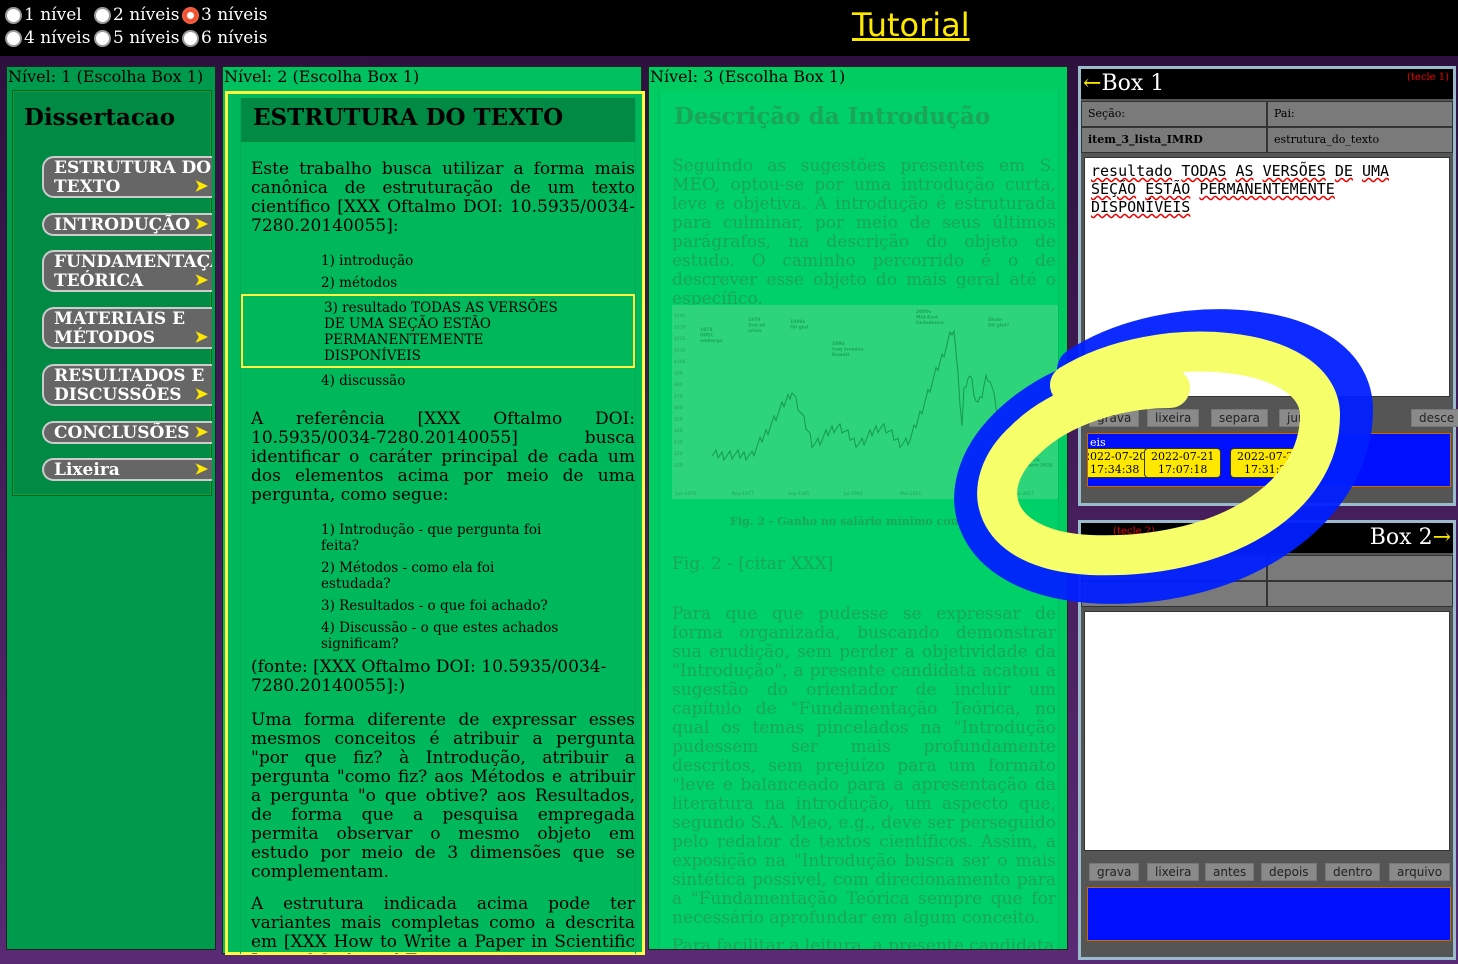  Describe the element at coordinates (1239, 418) in the screenshot. I see `separa-button: separa` at that location.